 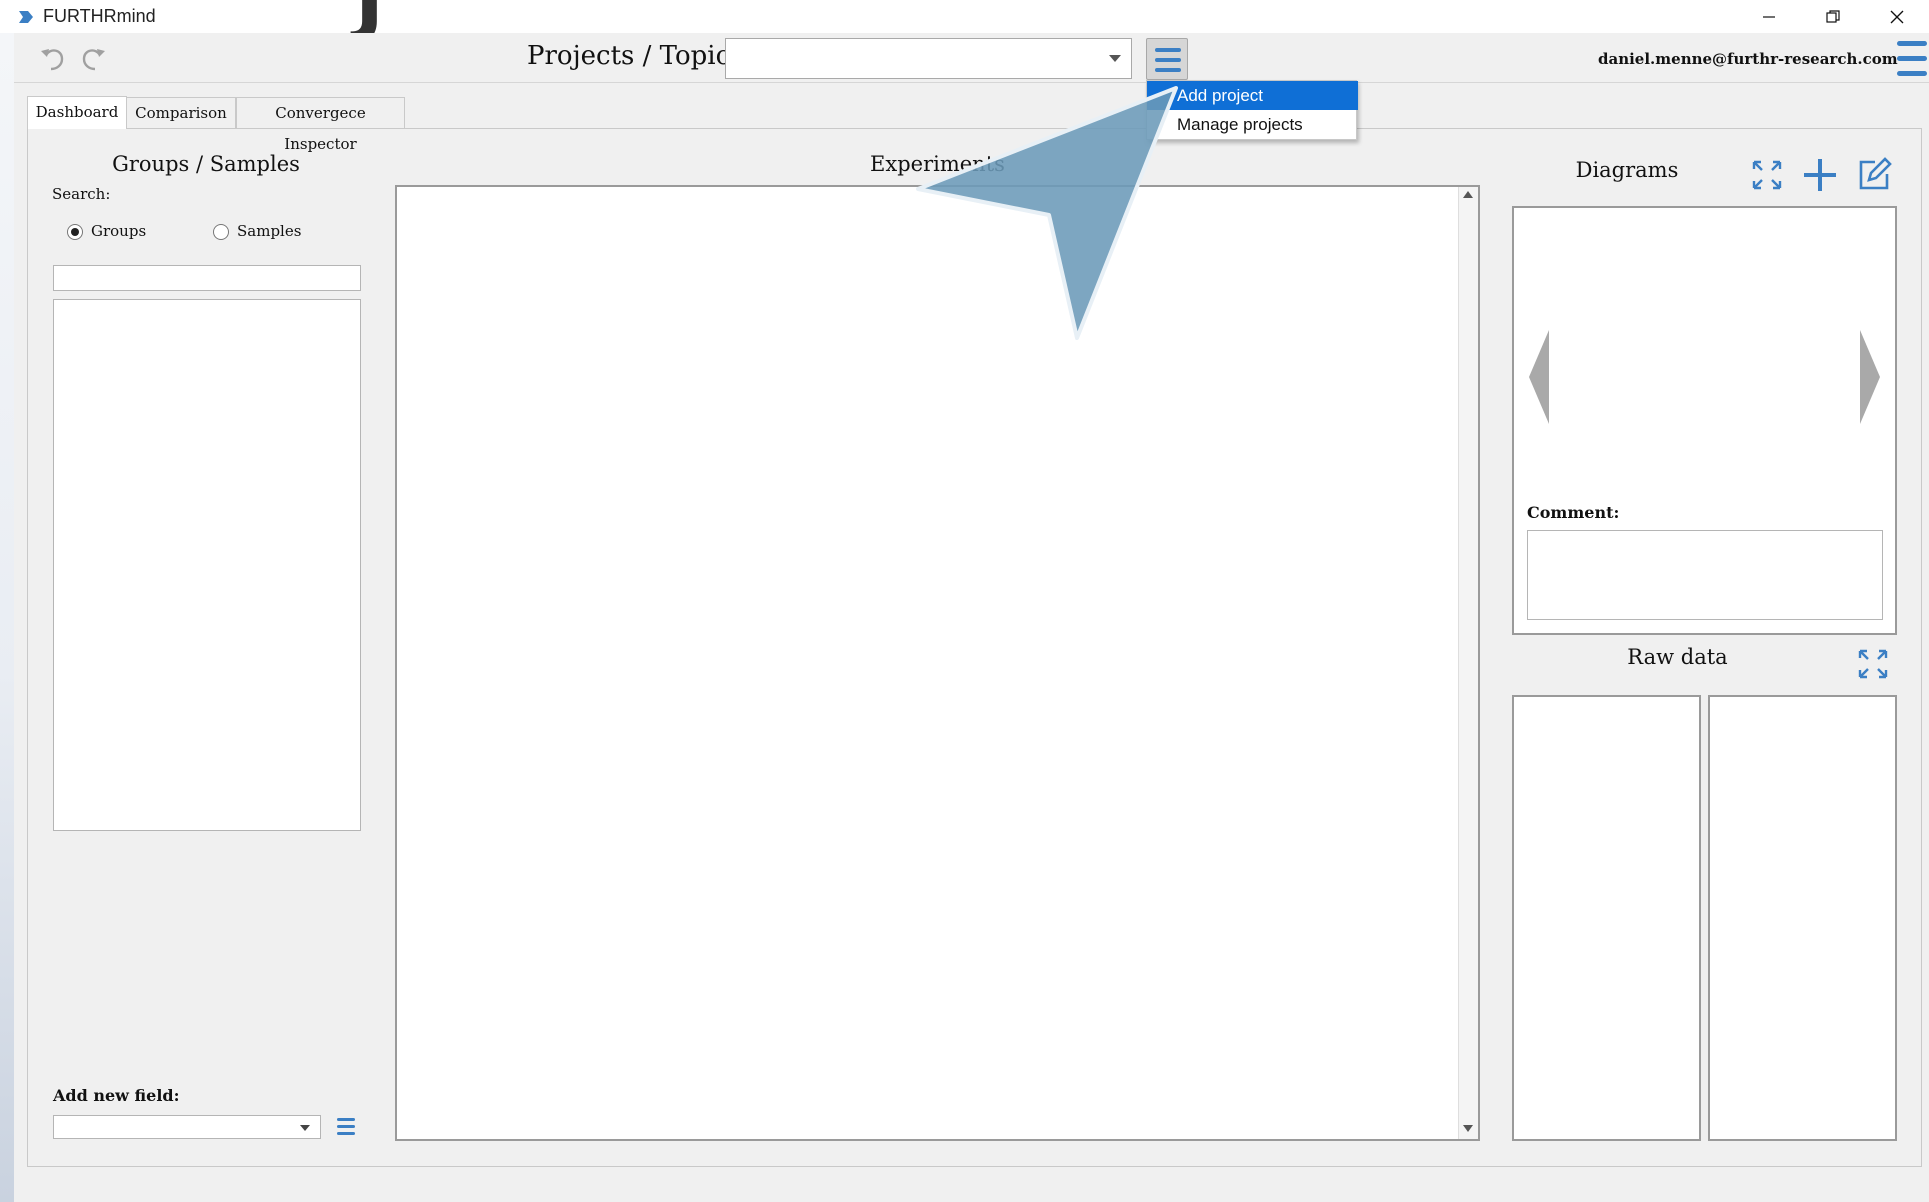 I want to click on search-input, so click(x=207, y=278).